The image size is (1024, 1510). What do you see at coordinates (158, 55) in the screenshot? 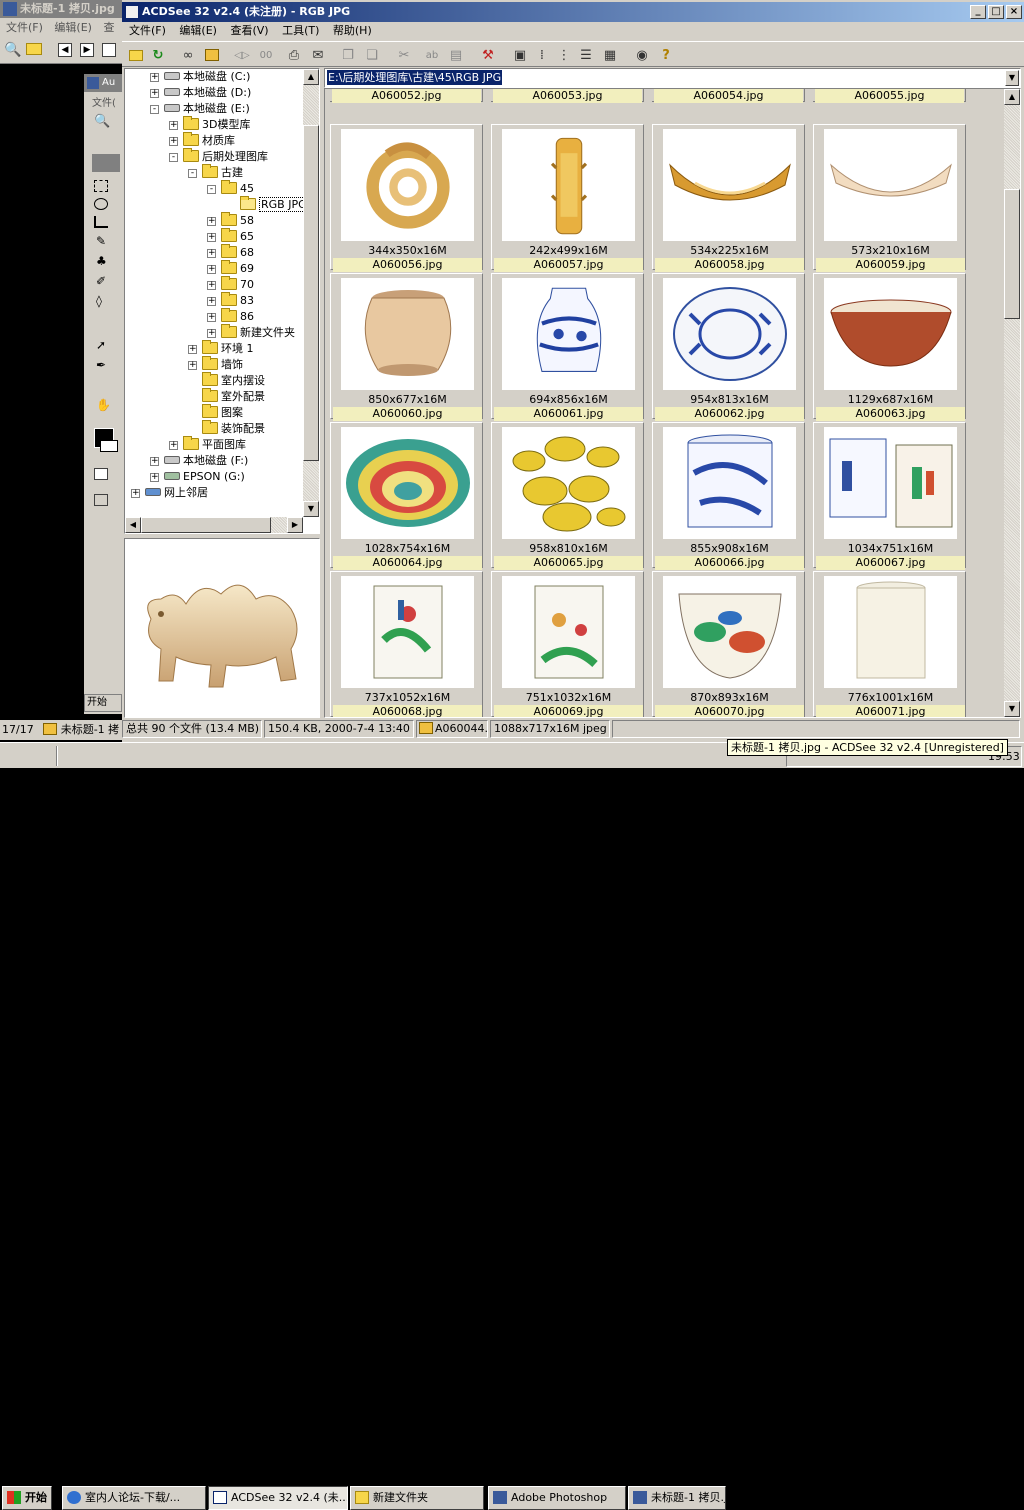
I see `refresh-icon: ↻` at bounding box center [158, 55].